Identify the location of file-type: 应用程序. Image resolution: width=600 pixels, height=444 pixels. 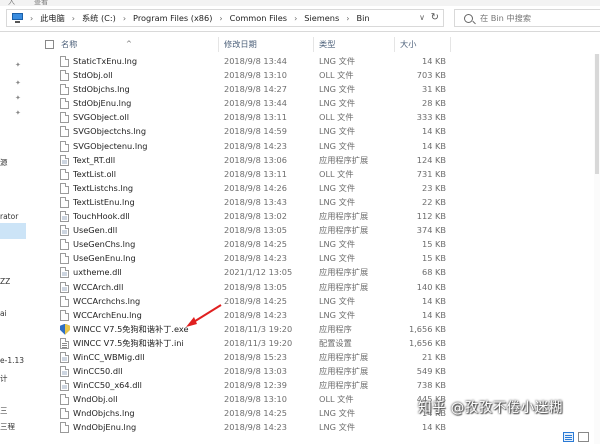
(335, 328).